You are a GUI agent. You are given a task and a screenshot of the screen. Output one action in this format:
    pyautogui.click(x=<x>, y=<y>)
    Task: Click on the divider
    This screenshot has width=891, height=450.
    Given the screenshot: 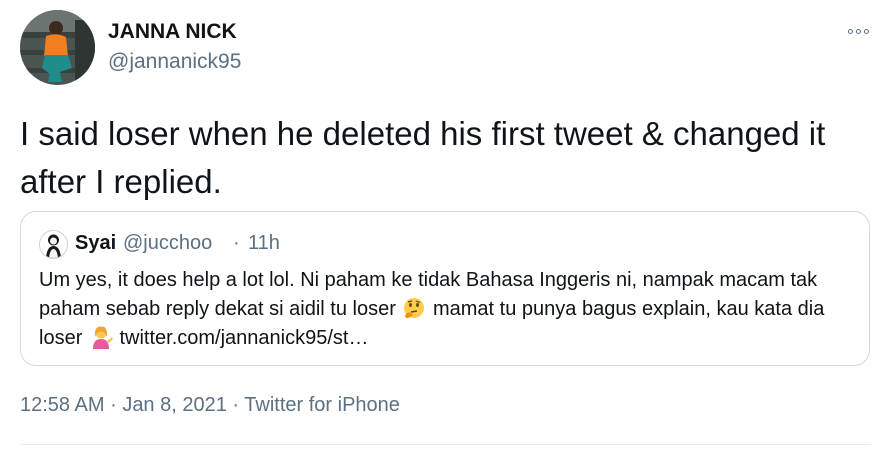 What is the action you would take?
    pyautogui.click(x=445, y=444)
    